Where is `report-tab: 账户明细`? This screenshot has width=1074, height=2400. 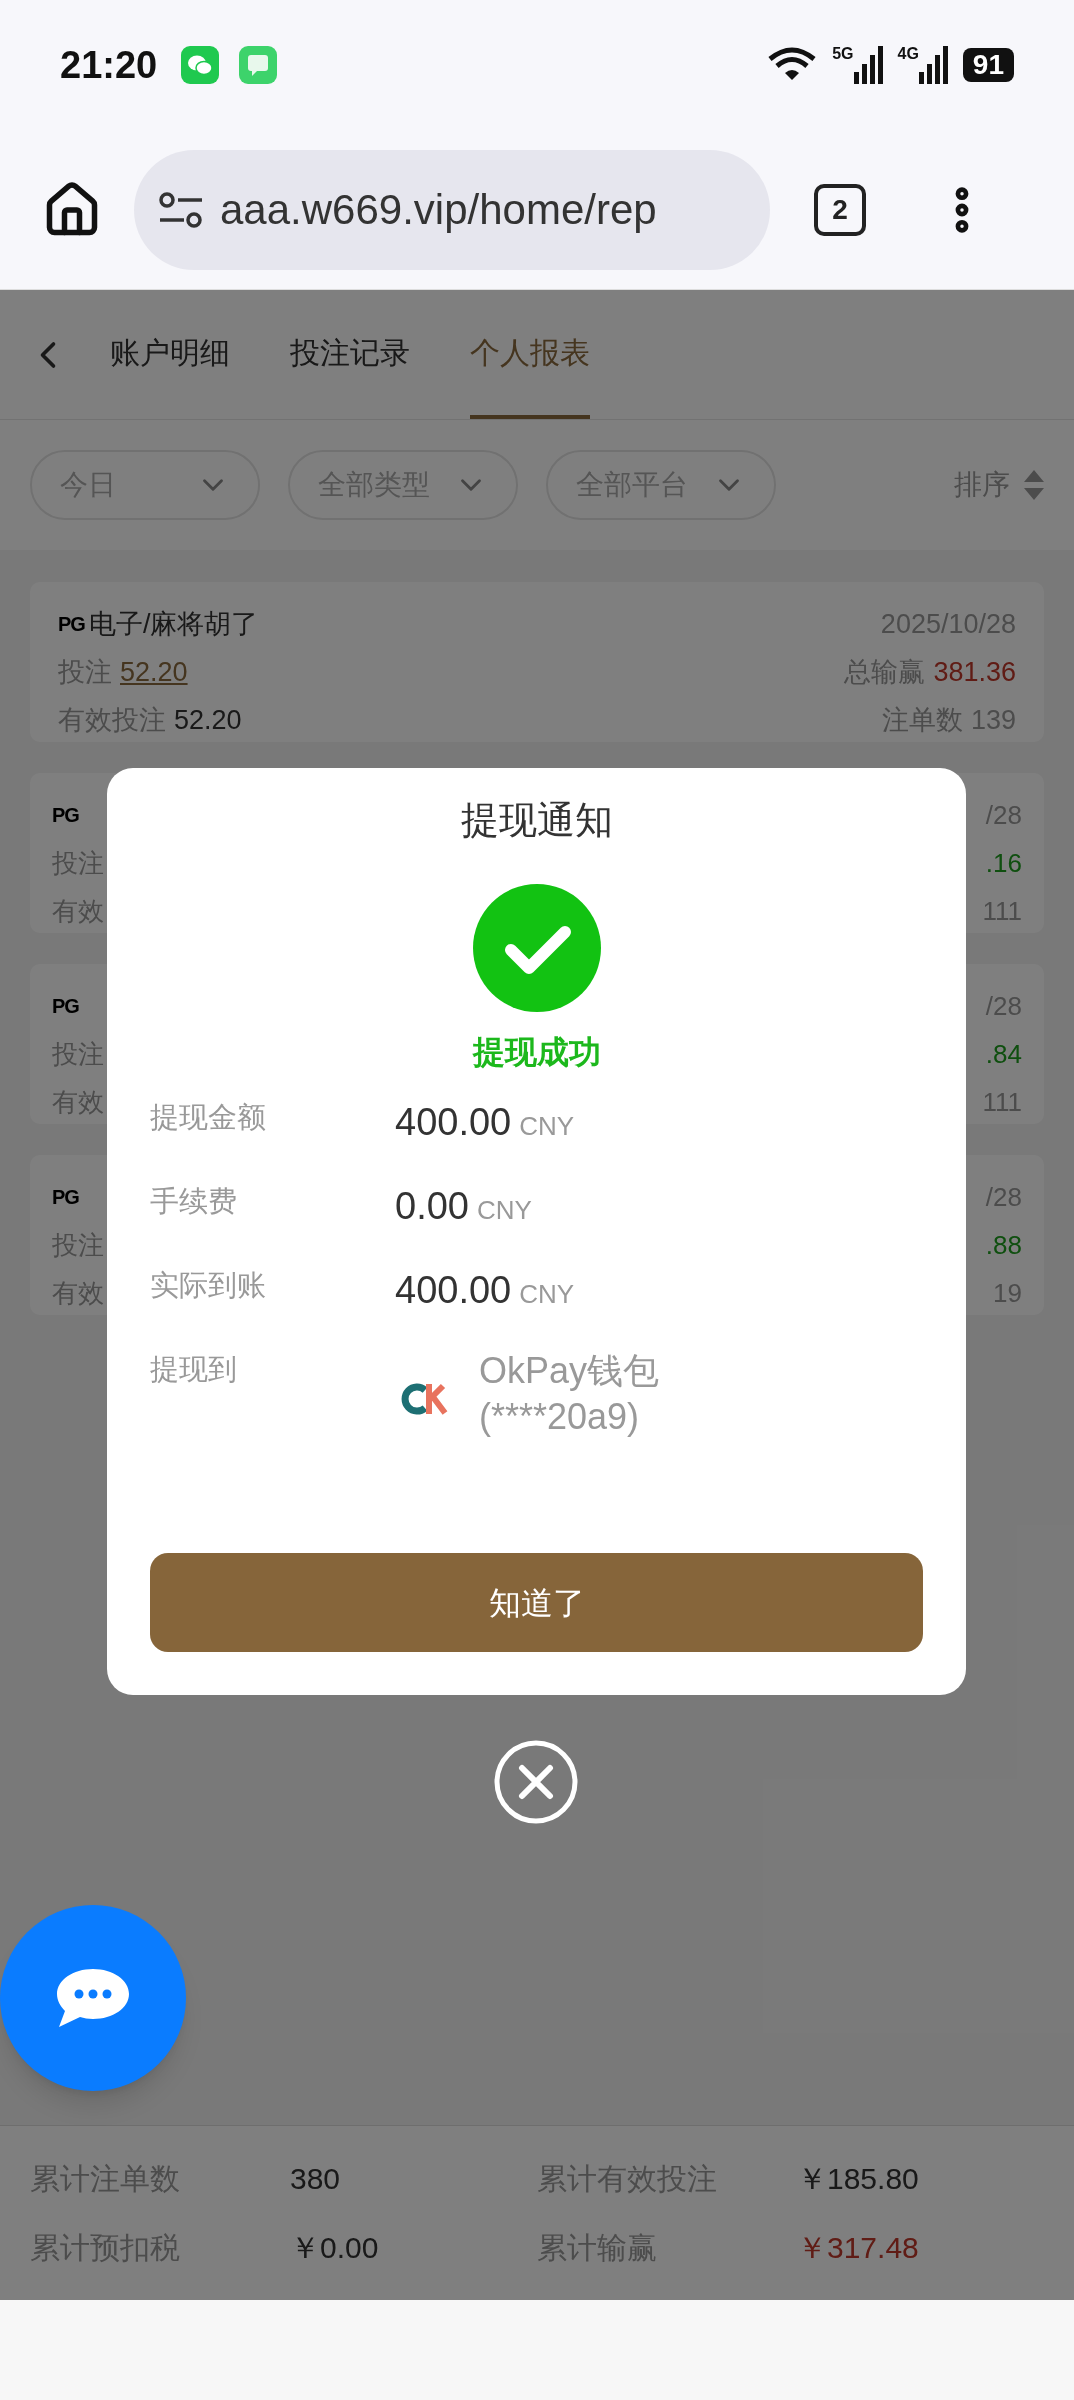
report-tab: 账户明细 is located at coordinates (170, 354).